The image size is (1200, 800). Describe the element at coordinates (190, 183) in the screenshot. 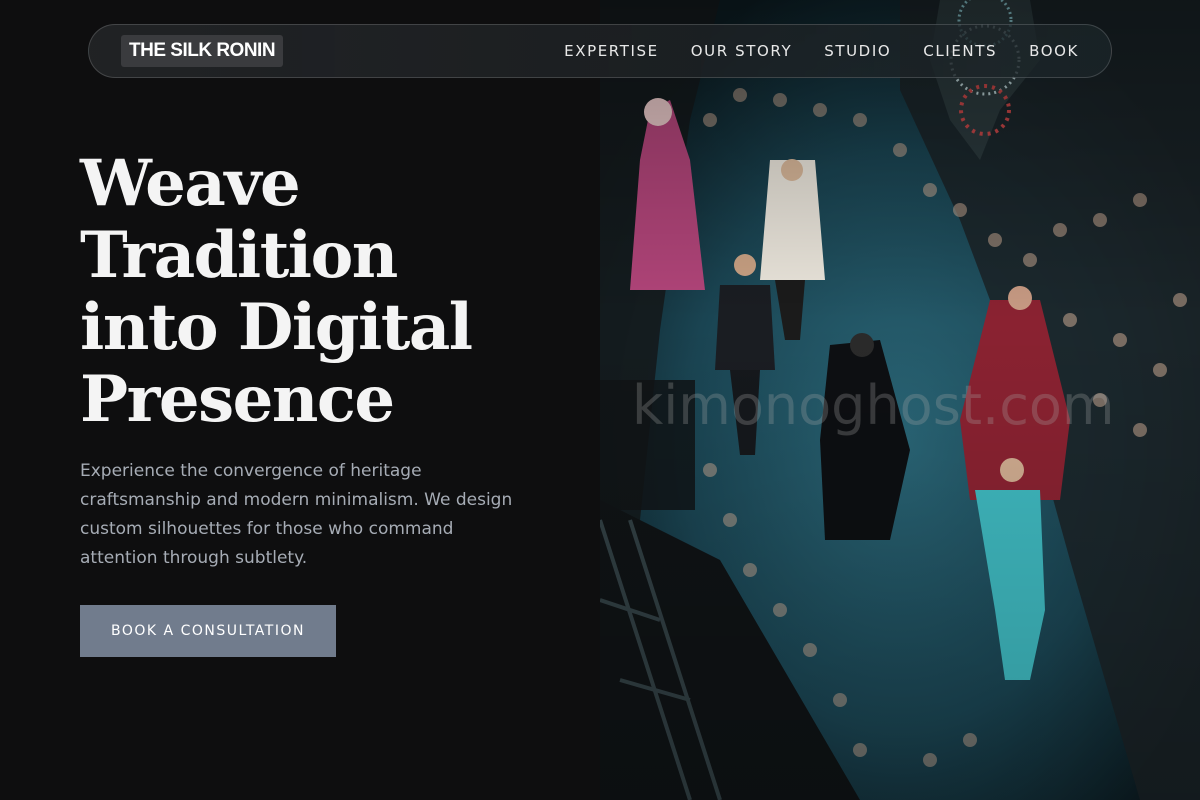

I see `hero-heading-line-1: Weave` at that location.